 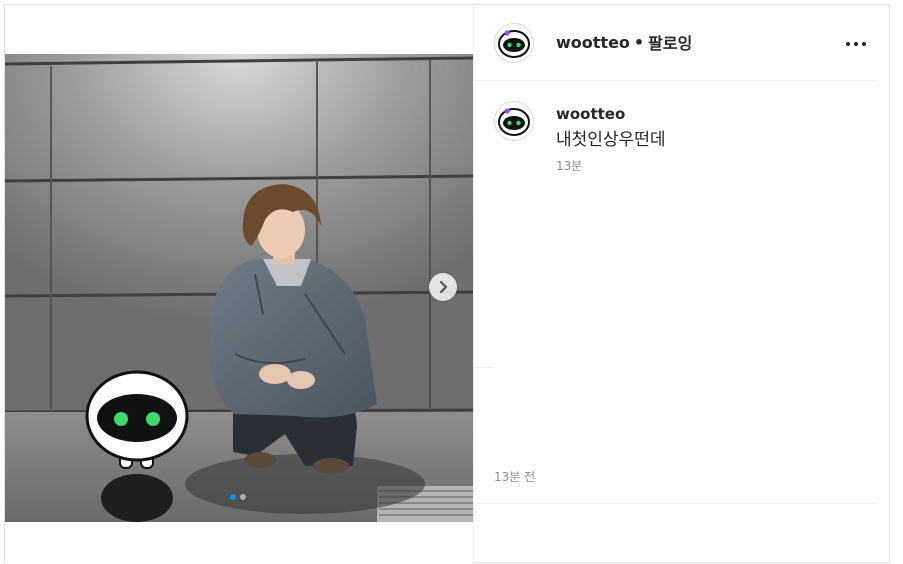 I want to click on post-header: wootteo • 팔로잉, so click(x=675, y=43).